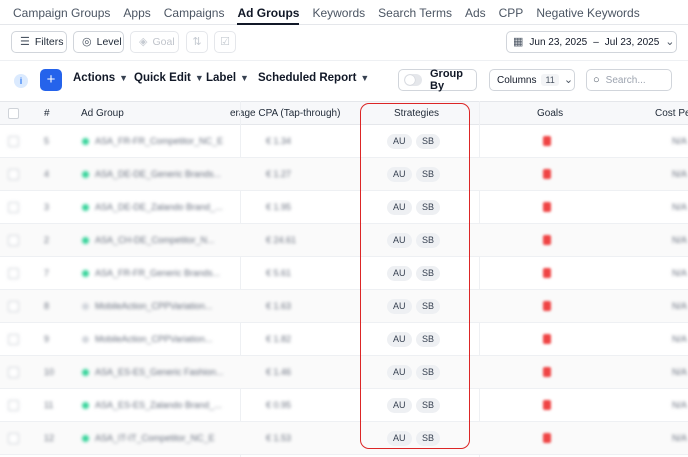 Image resolution: width=688 pixels, height=457 pixels. What do you see at coordinates (47, 141) in the screenshot?
I see `row-number: 5` at bounding box center [47, 141].